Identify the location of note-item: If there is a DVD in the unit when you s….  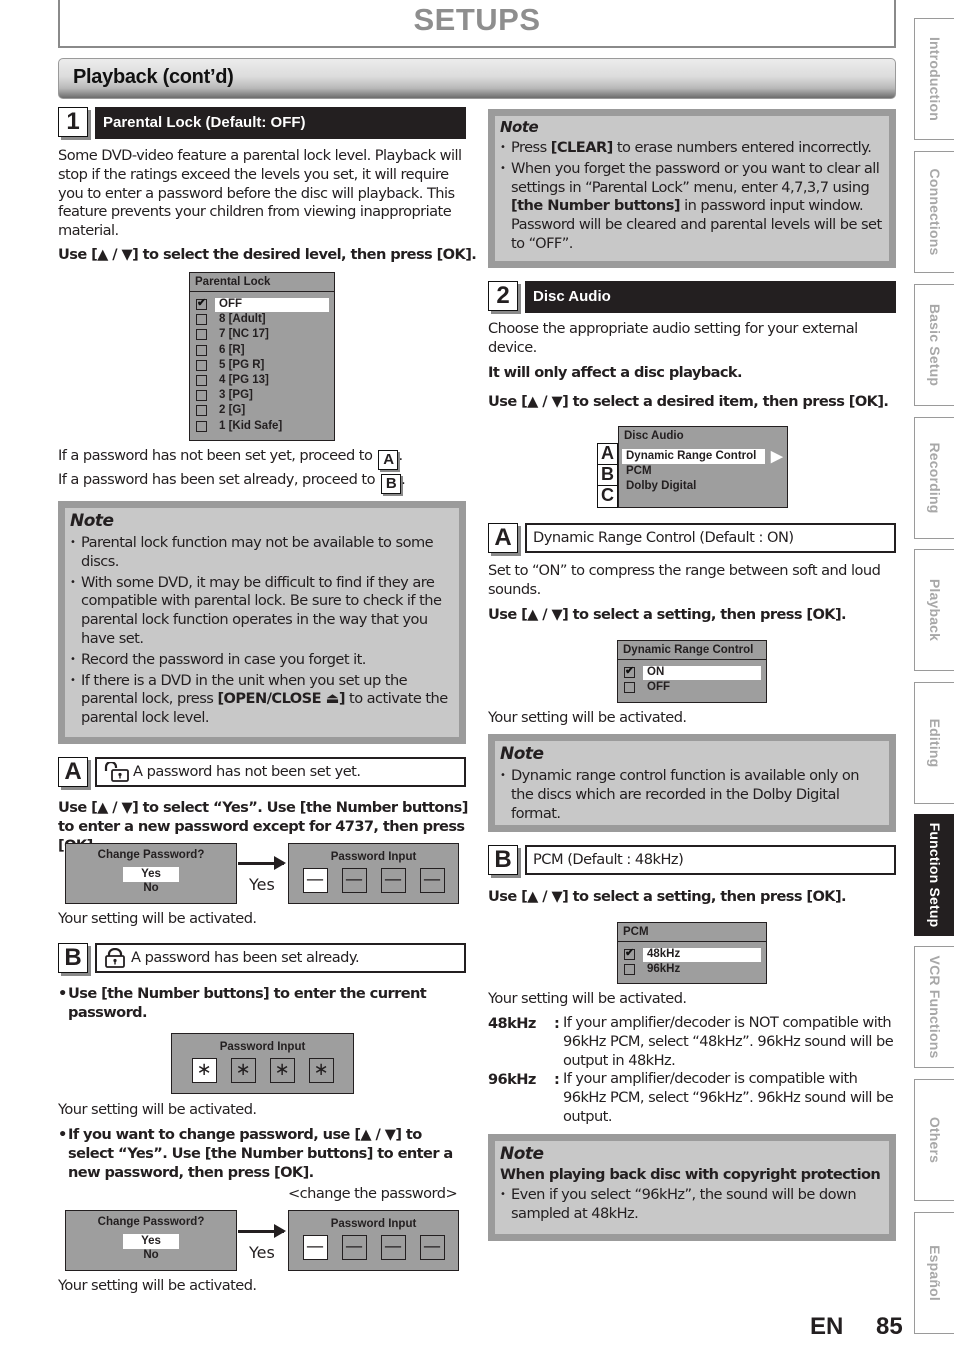
(261, 700).